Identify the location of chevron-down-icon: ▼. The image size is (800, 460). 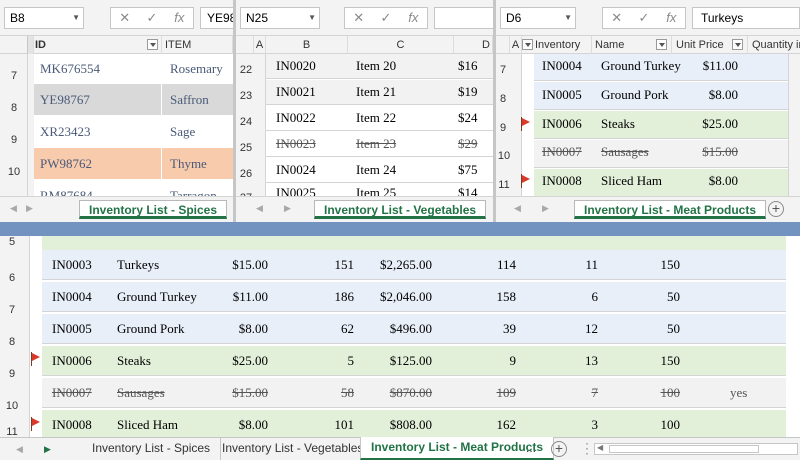
(568, 18).